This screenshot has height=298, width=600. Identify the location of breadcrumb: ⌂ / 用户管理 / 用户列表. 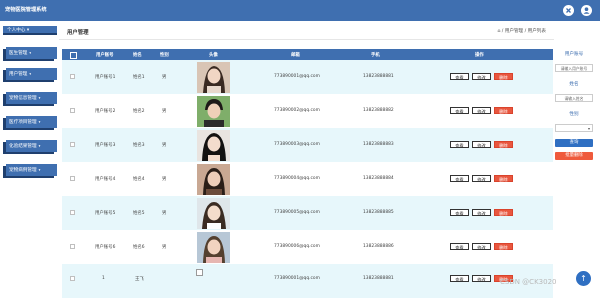
(521, 31).